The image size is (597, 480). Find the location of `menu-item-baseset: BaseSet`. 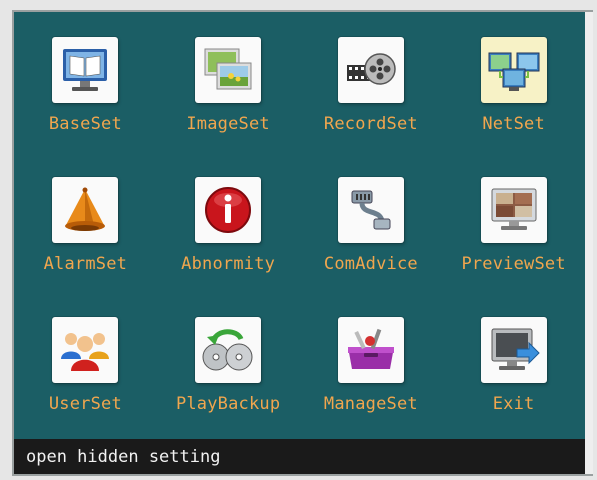

menu-item-baseset: BaseSet is located at coordinates (85, 82).